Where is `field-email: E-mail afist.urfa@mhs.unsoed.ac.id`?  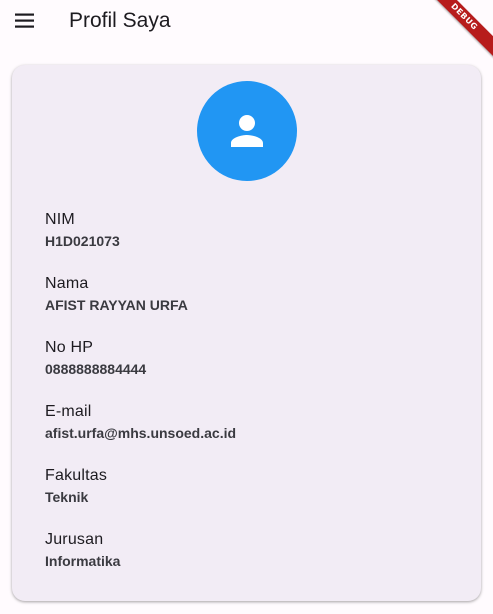
field-email: E-mail afist.urfa@mhs.unsoed.ac.id is located at coordinates (140, 422).